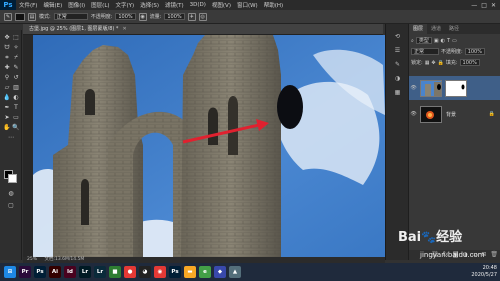 The image size is (500, 281). What do you see at coordinates (8, 16) in the screenshot?
I see `brush-tool-icon: ✎` at bounding box center [8, 16].